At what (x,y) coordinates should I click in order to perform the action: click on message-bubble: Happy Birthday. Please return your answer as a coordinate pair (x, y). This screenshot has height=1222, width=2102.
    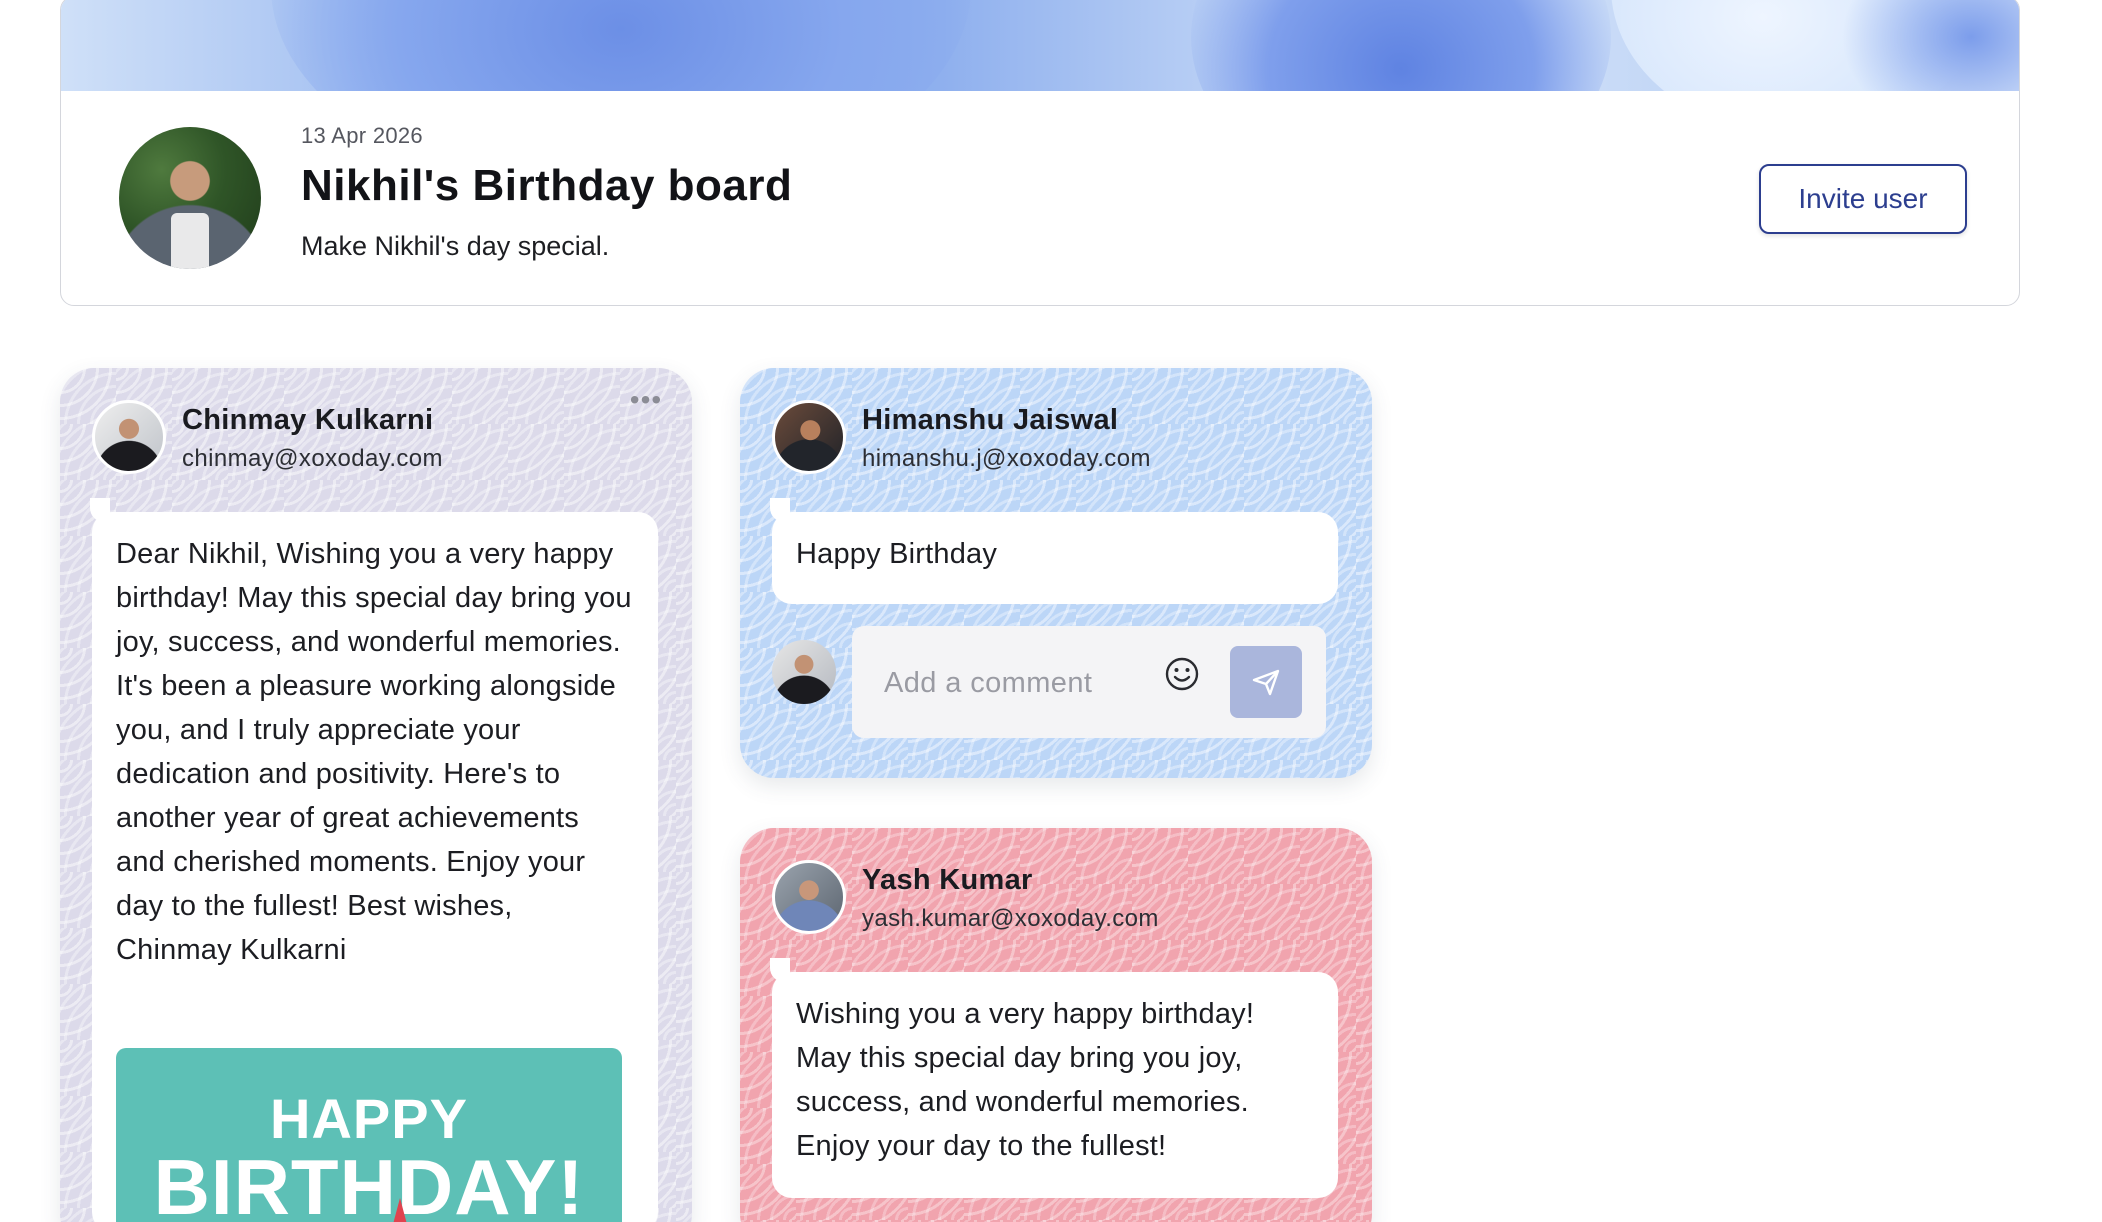
    Looking at the image, I should click on (1054, 551).